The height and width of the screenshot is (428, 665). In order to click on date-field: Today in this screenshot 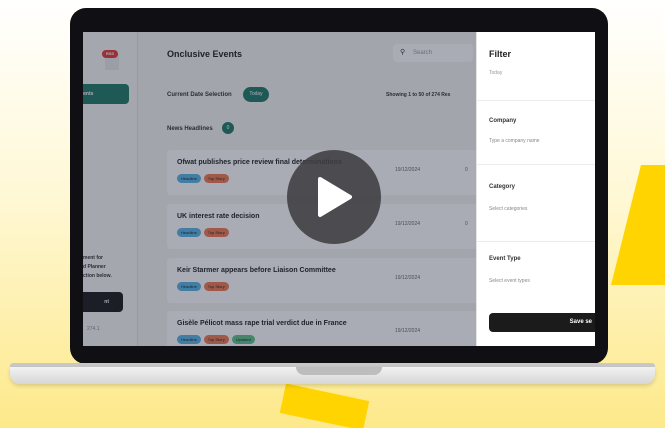, I will do `click(495, 73)`.